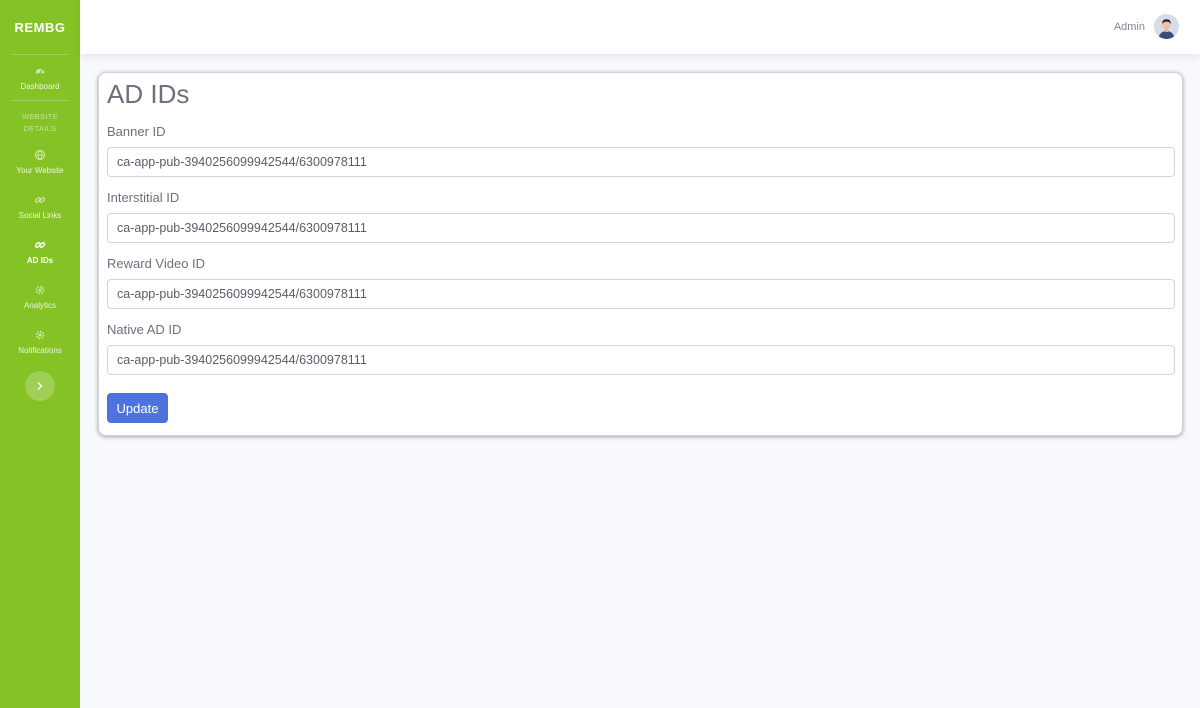  I want to click on sidebar-item-ad-ids: AD IDs, so click(40, 251).